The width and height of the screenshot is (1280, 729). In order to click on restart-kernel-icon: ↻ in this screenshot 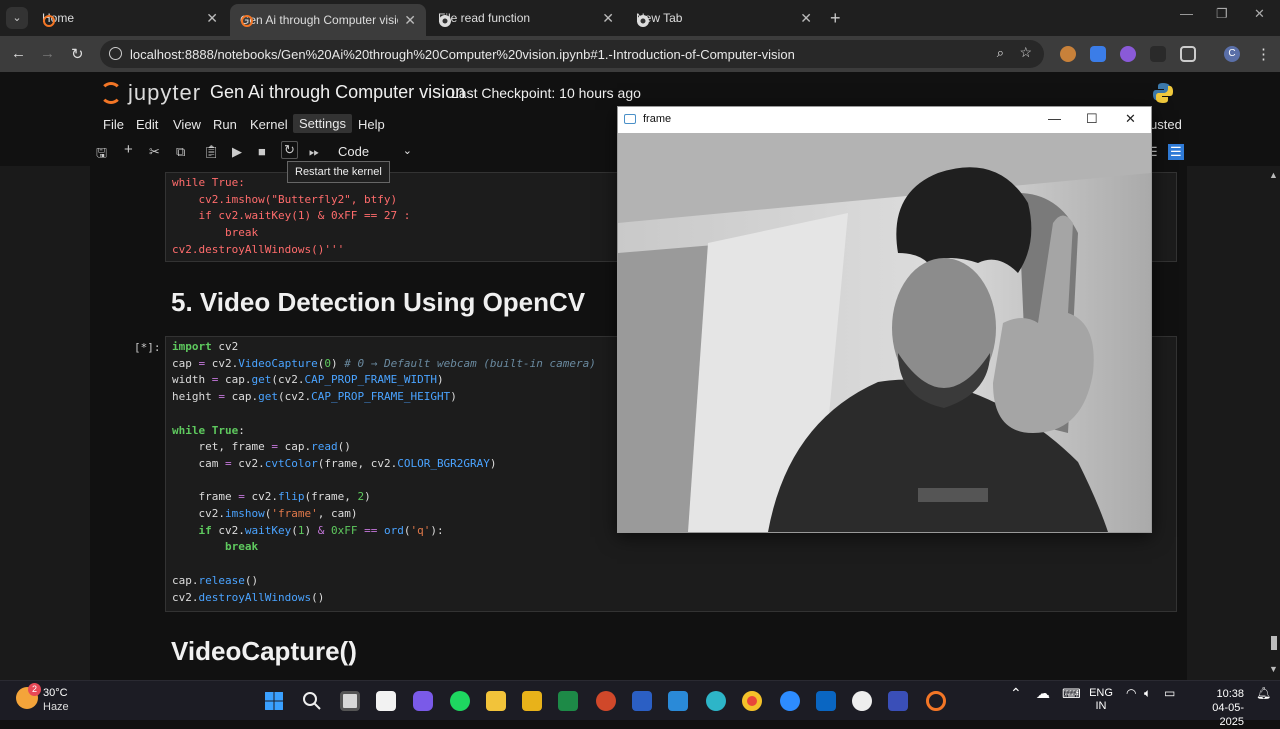, I will do `click(289, 150)`.